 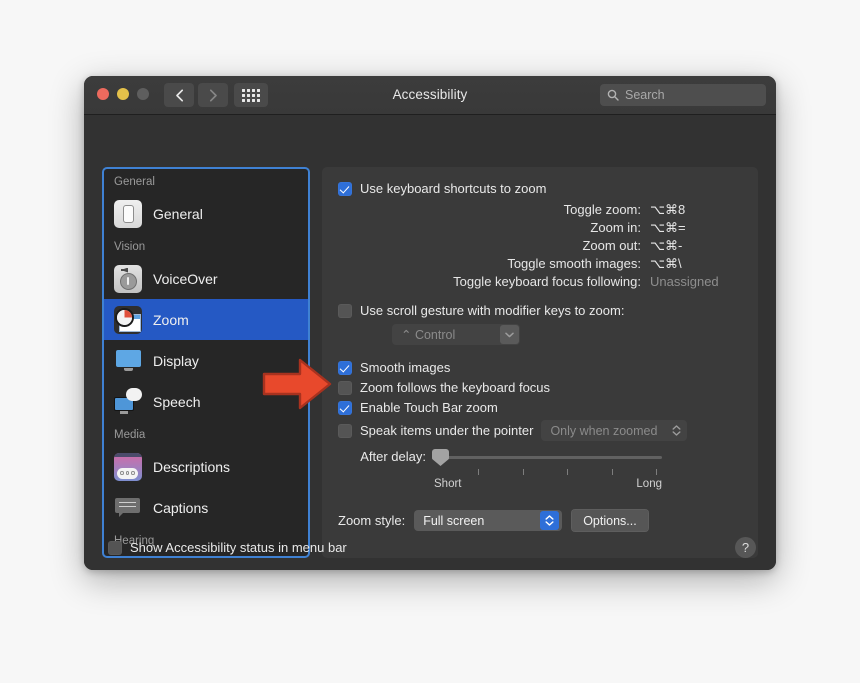 What do you see at coordinates (115, 548) in the screenshot?
I see `show-accessibility-status-checkbox` at bounding box center [115, 548].